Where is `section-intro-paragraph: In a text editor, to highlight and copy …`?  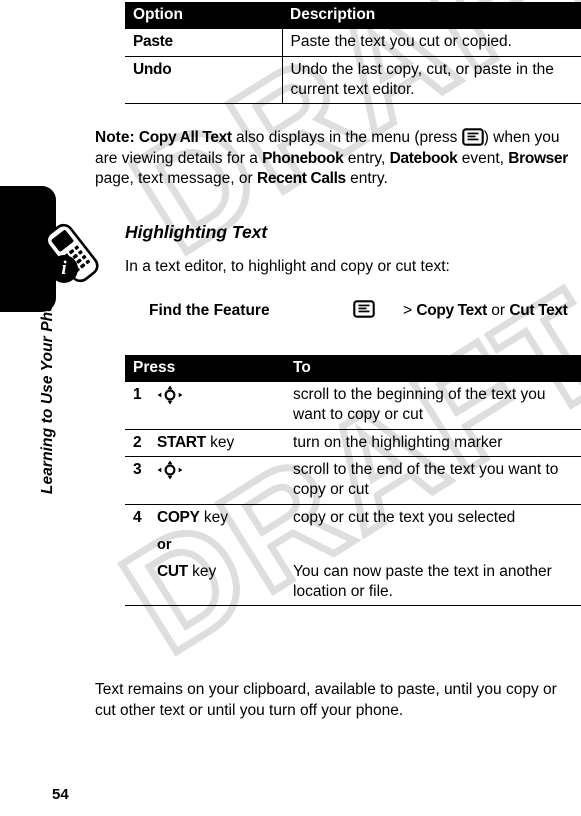 section-intro-paragraph: In a text editor, to highlight and copy … is located at coordinates (287, 266).